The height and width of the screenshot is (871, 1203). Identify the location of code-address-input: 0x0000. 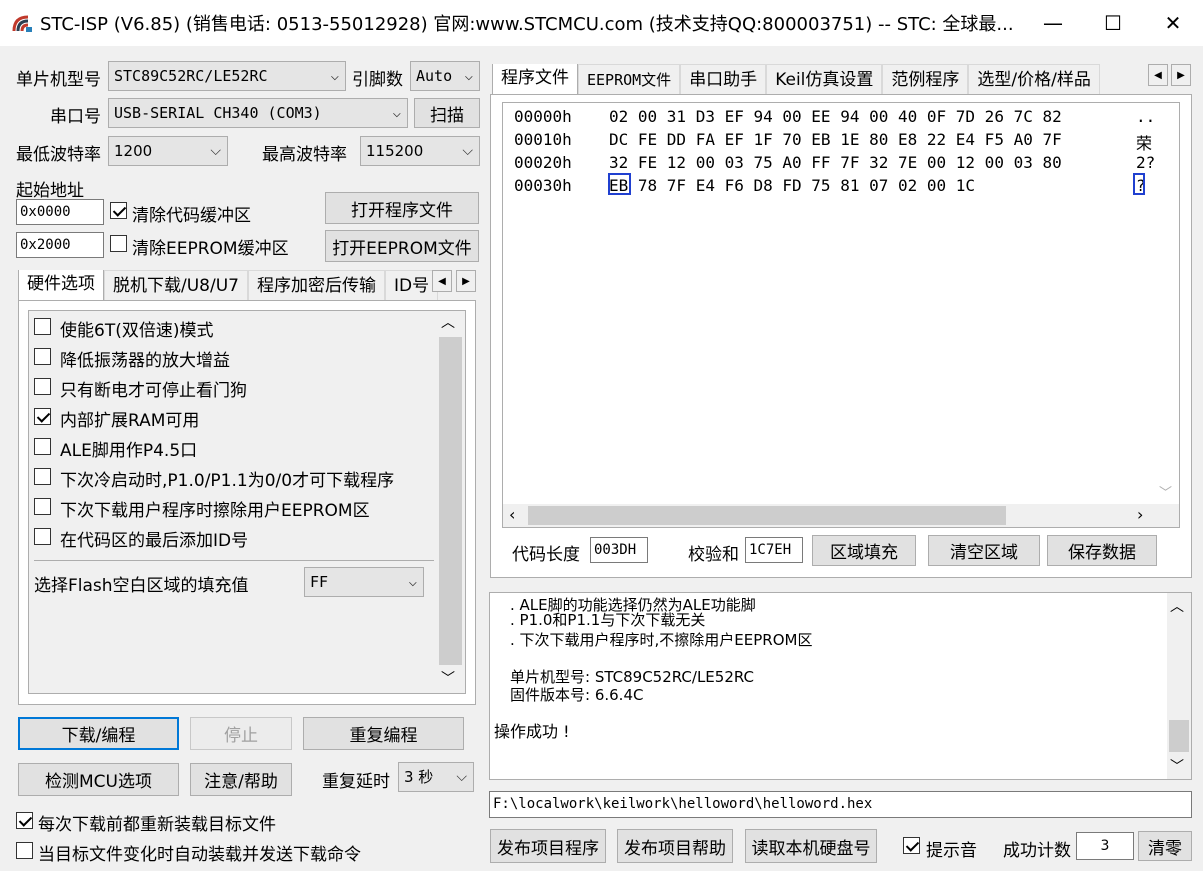
(60, 212).